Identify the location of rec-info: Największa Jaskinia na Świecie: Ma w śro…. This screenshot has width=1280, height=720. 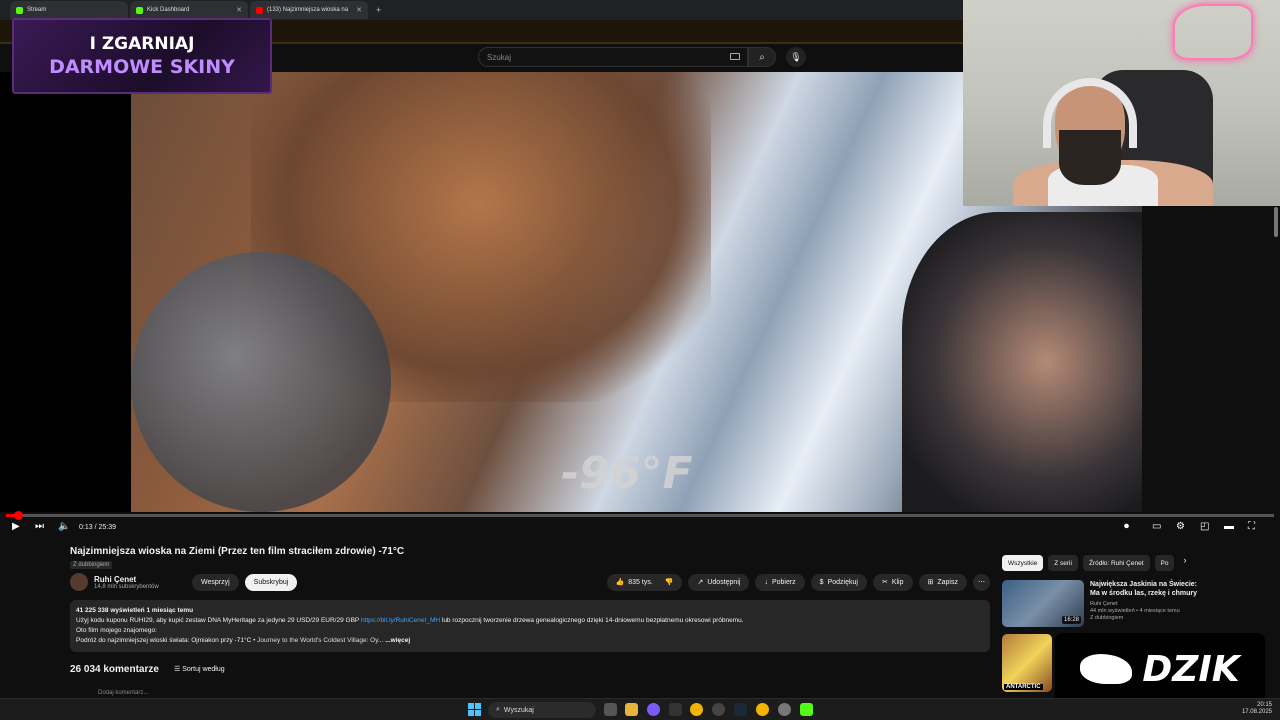
(1147, 605).